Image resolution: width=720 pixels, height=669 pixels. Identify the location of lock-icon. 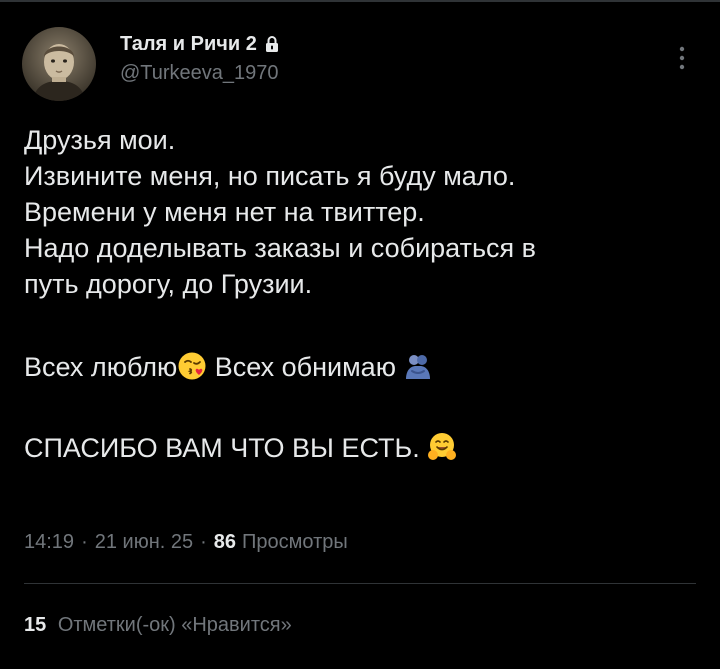
(272, 44).